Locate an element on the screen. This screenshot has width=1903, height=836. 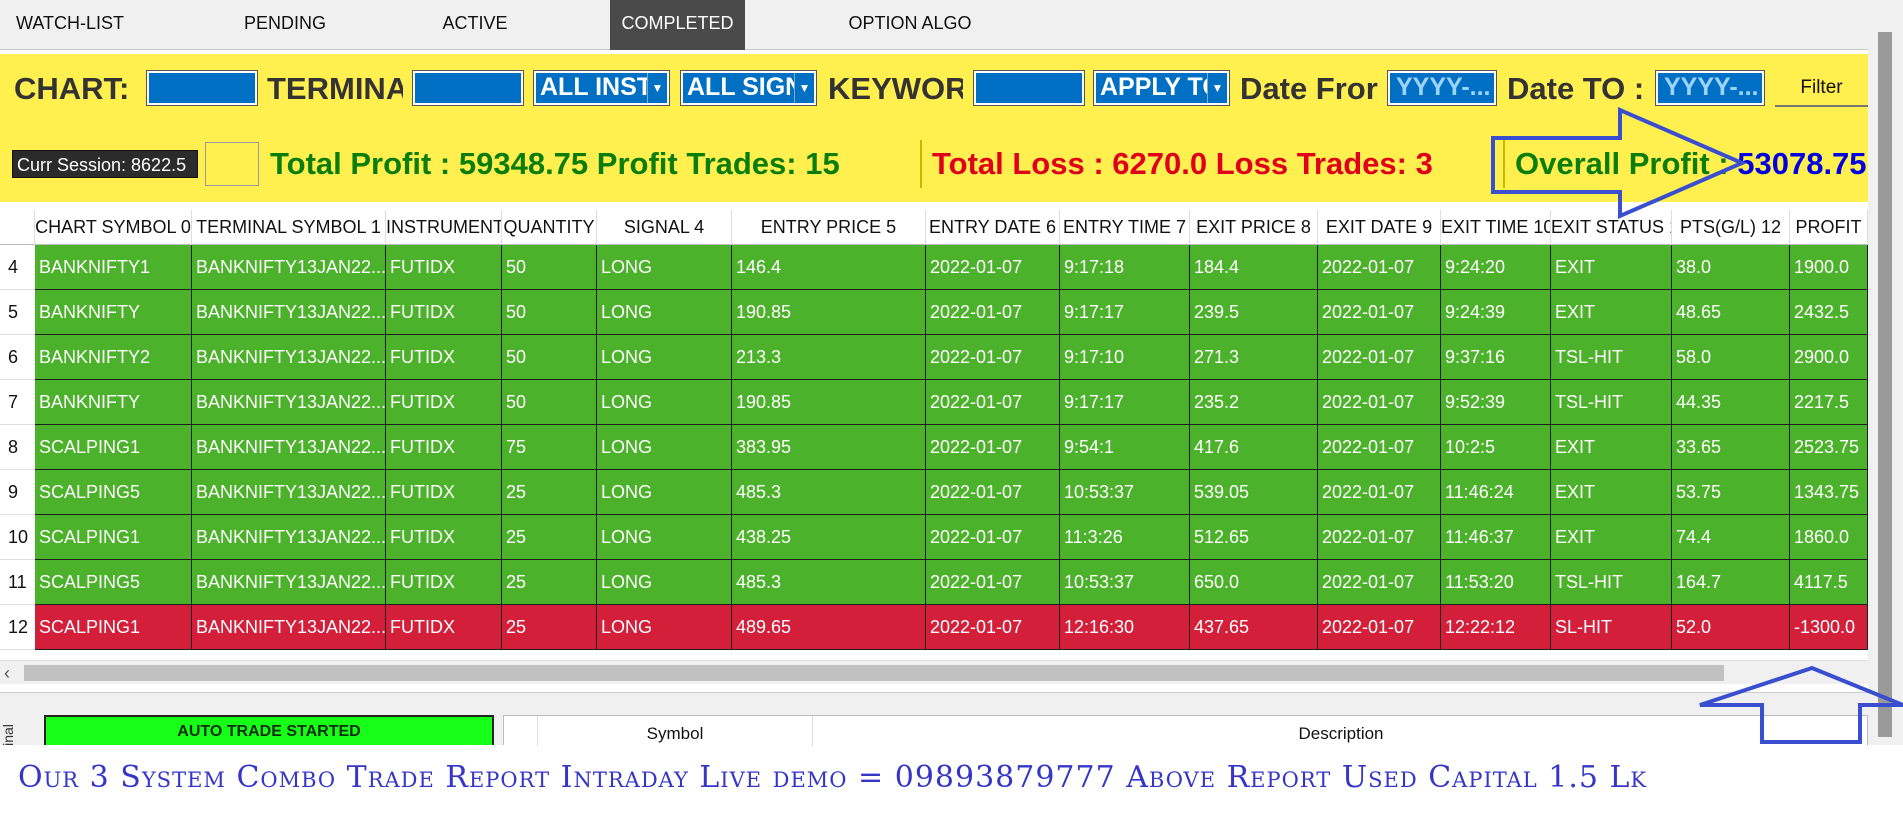
cell-profit: 2900.0 is located at coordinates (1829, 357).